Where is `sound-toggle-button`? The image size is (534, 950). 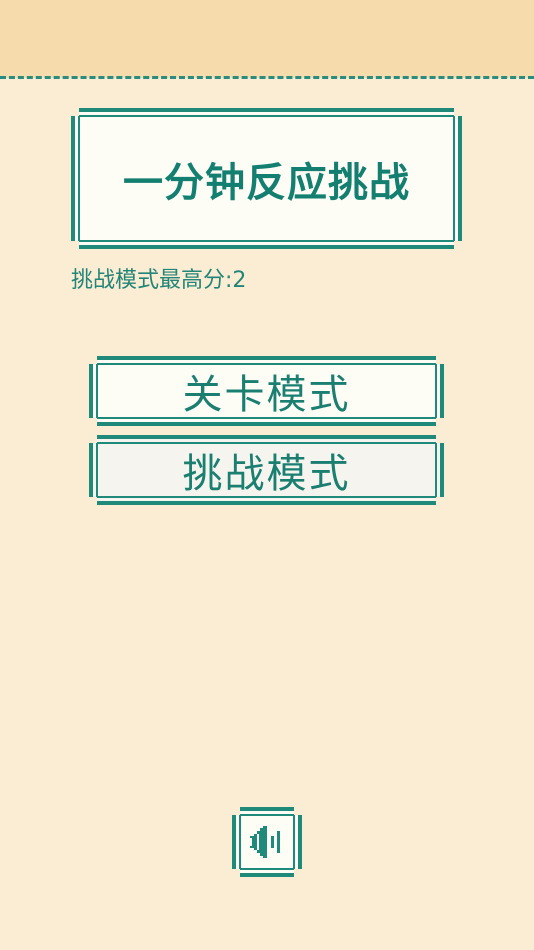
sound-toggle-button is located at coordinates (267, 842).